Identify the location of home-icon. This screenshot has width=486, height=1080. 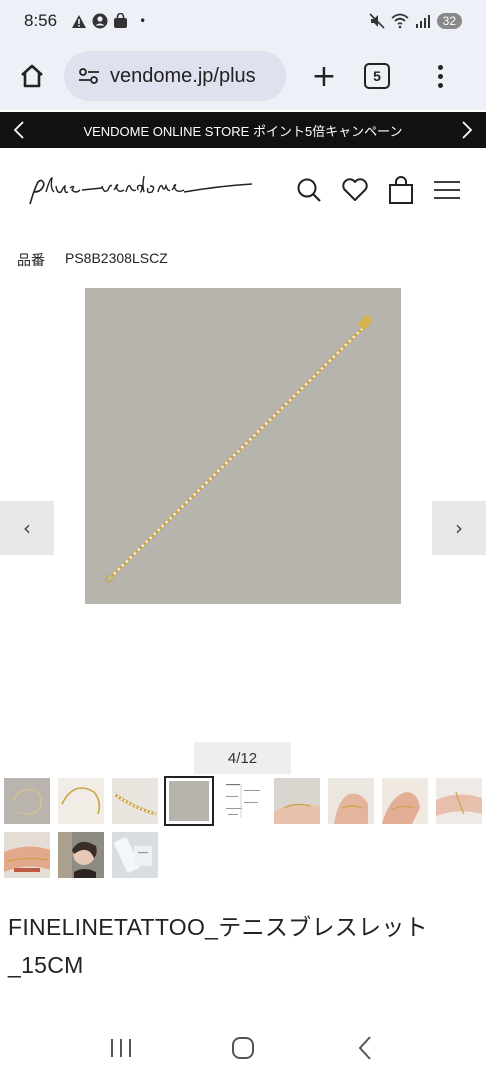
(32, 76).